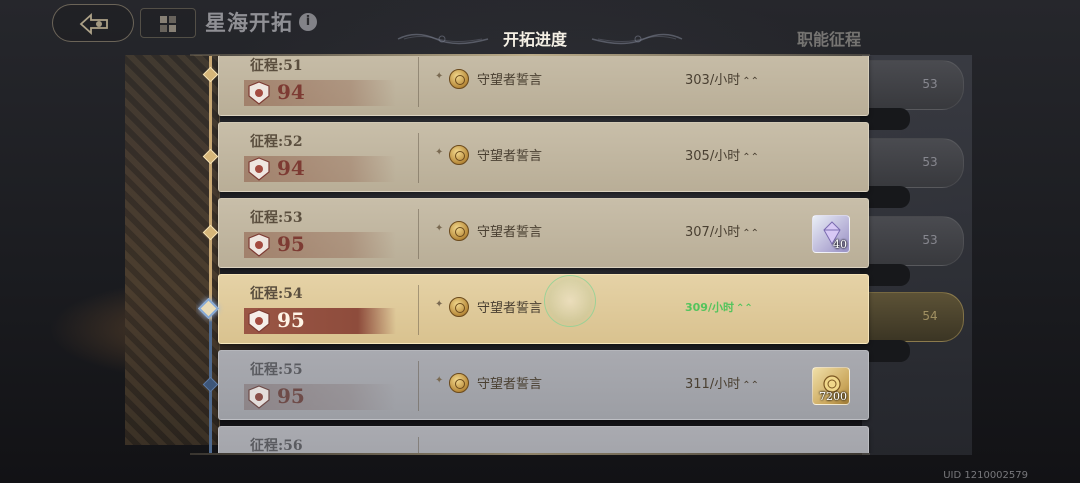 This screenshot has height=483, width=1080. Describe the element at coordinates (208, 308) in the screenshot. I see `current-node-icon` at that location.